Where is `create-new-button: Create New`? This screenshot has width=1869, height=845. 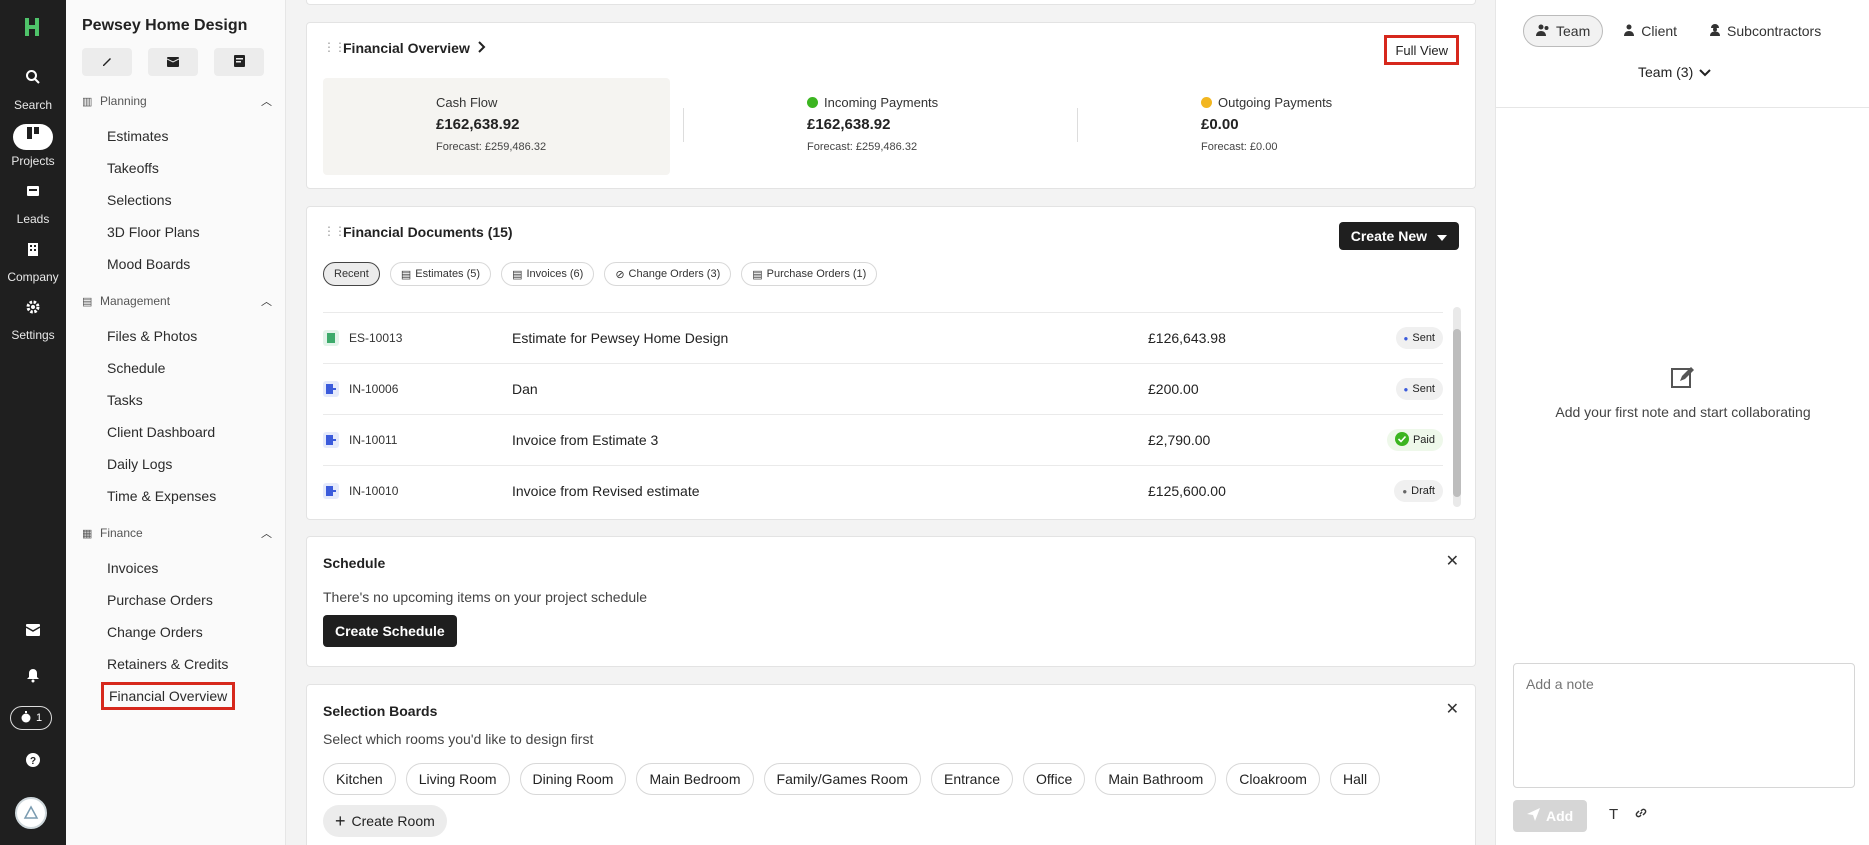 create-new-button: Create New is located at coordinates (1398, 236).